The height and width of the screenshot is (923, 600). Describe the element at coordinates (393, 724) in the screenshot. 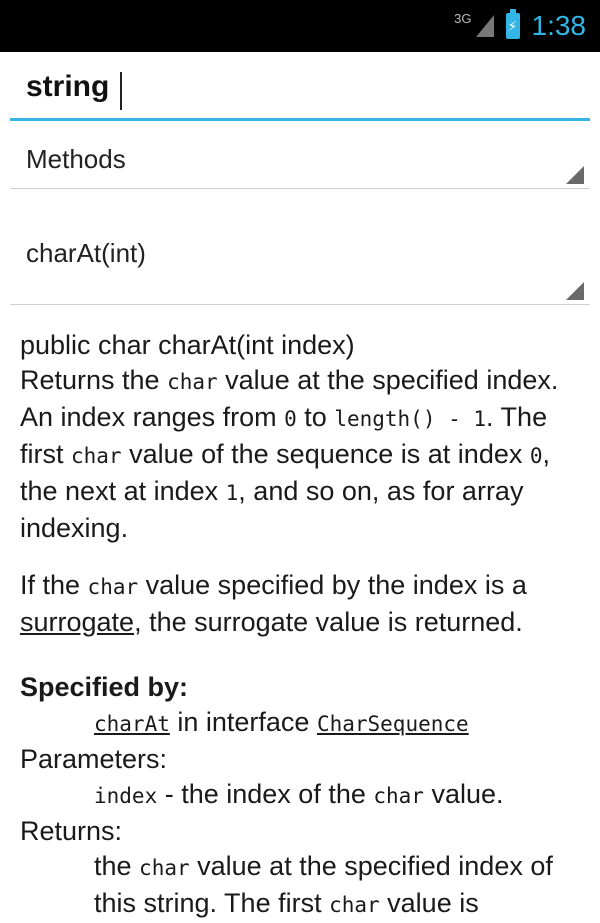

I see `charsequence-link: CharSequence` at that location.